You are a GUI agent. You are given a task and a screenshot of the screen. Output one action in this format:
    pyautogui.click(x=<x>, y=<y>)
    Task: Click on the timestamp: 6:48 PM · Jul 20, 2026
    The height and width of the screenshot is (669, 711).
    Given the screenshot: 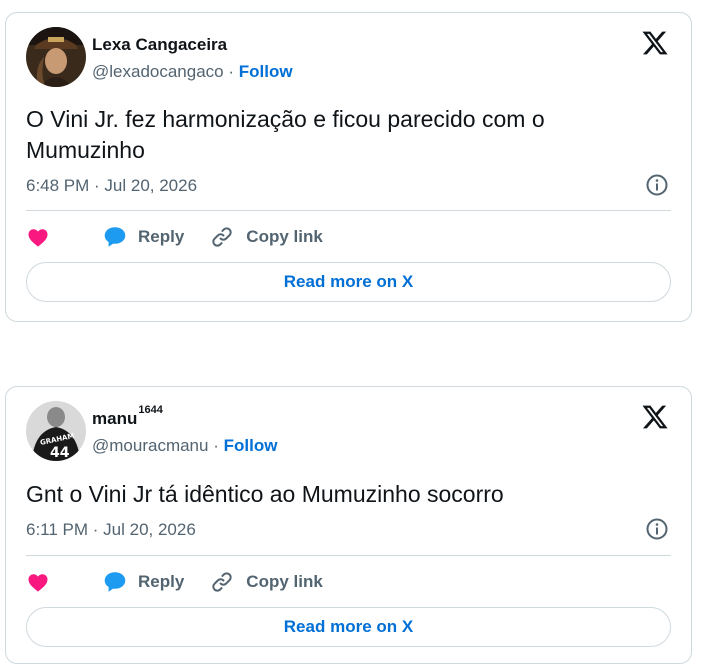 What is the action you would take?
    pyautogui.click(x=111, y=186)
    